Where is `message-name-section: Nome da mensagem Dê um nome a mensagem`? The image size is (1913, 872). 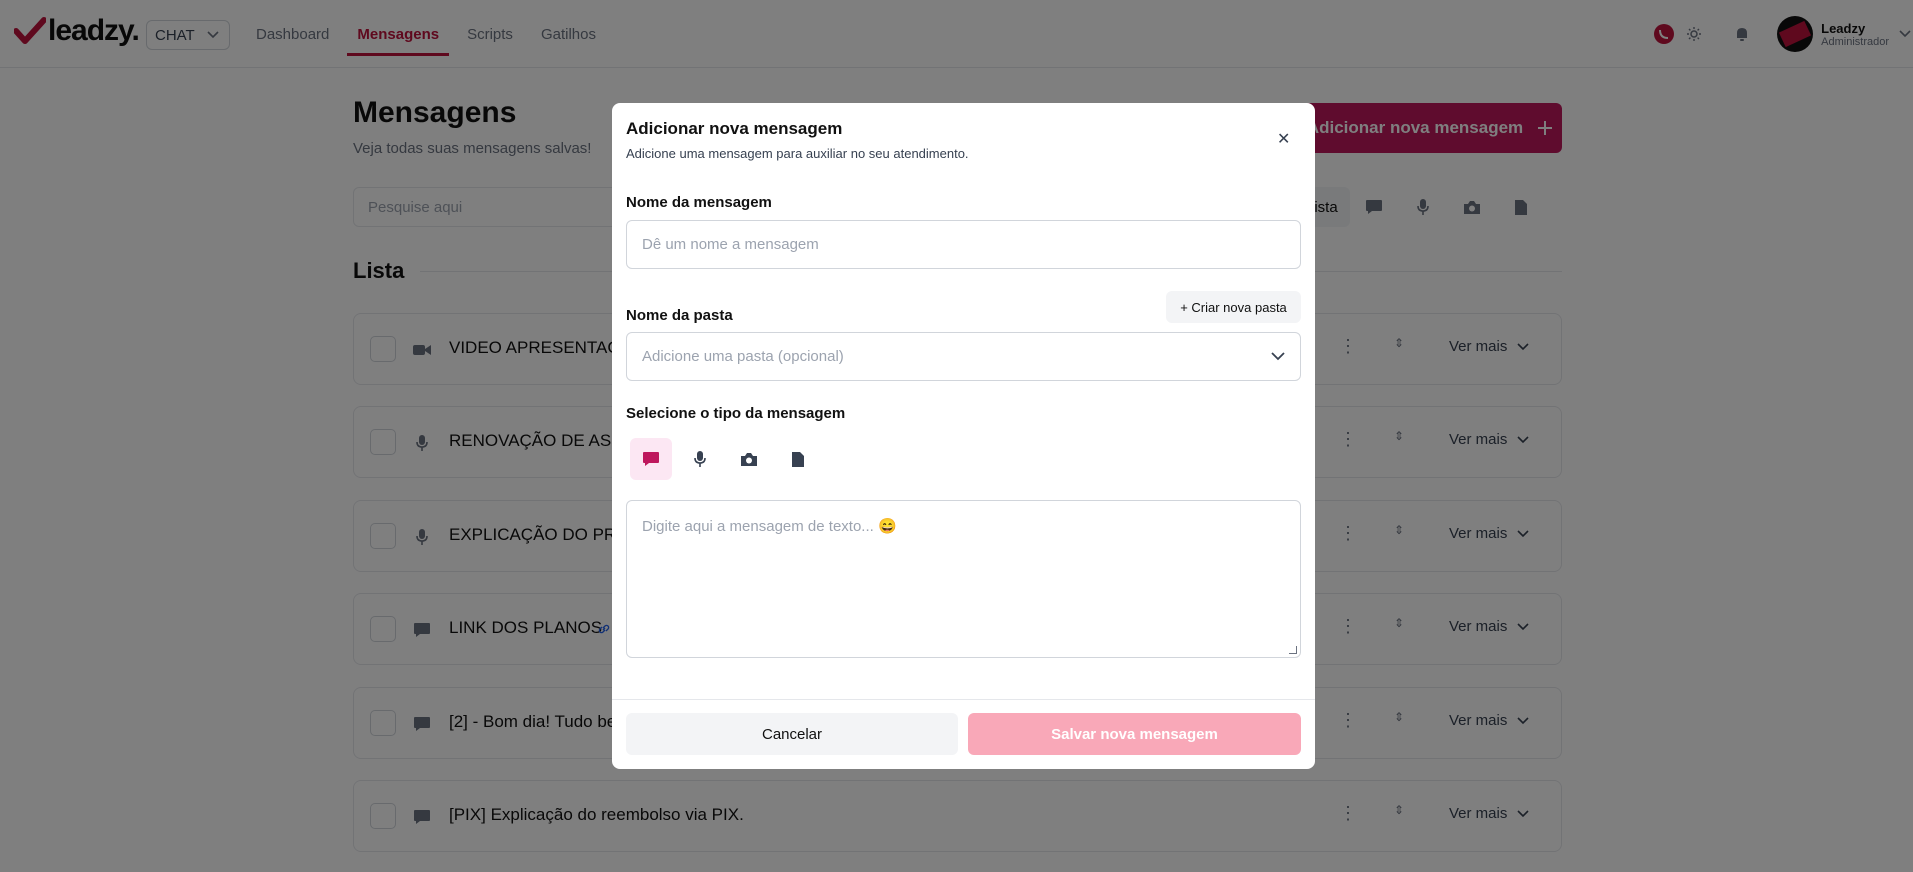 message-name-section: Nome da mensagem Dê um nome a mensagem is located at coordinates (963, 234).